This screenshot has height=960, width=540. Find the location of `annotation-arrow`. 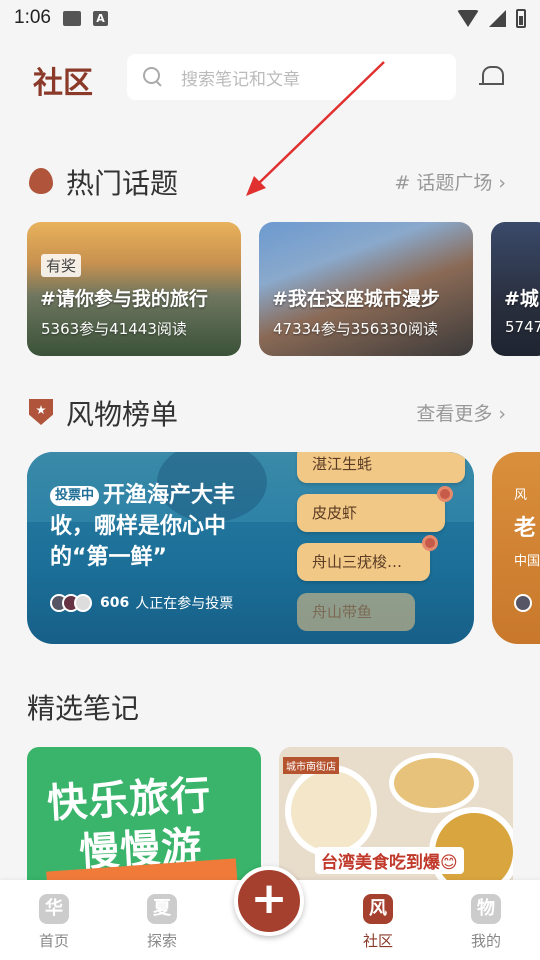

annotation-arrow is located at coordinates (315, 128).